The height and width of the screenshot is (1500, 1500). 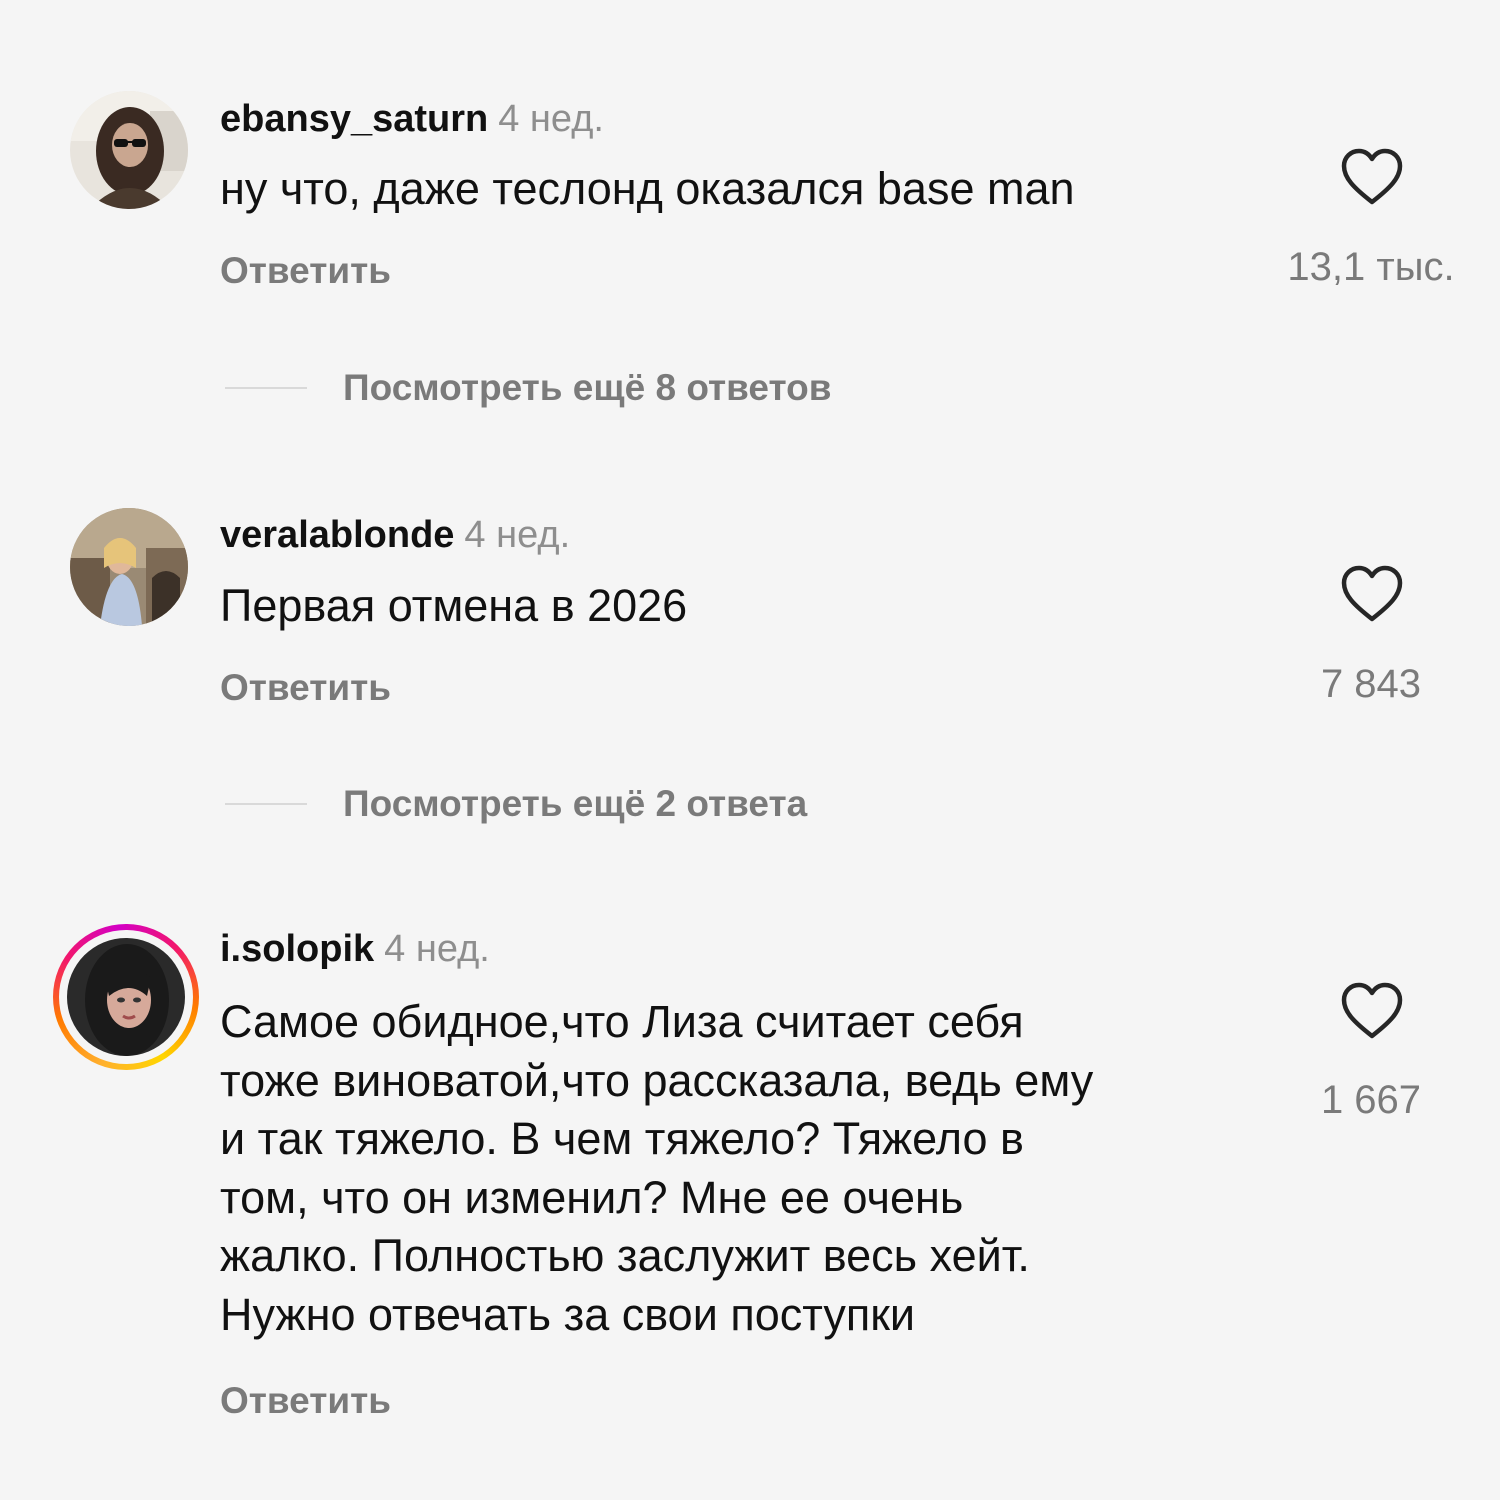 What do you see at coordinates (337, 535) in the screenshot?
I see `username: veralablonde` at bounding box center [337, 535].